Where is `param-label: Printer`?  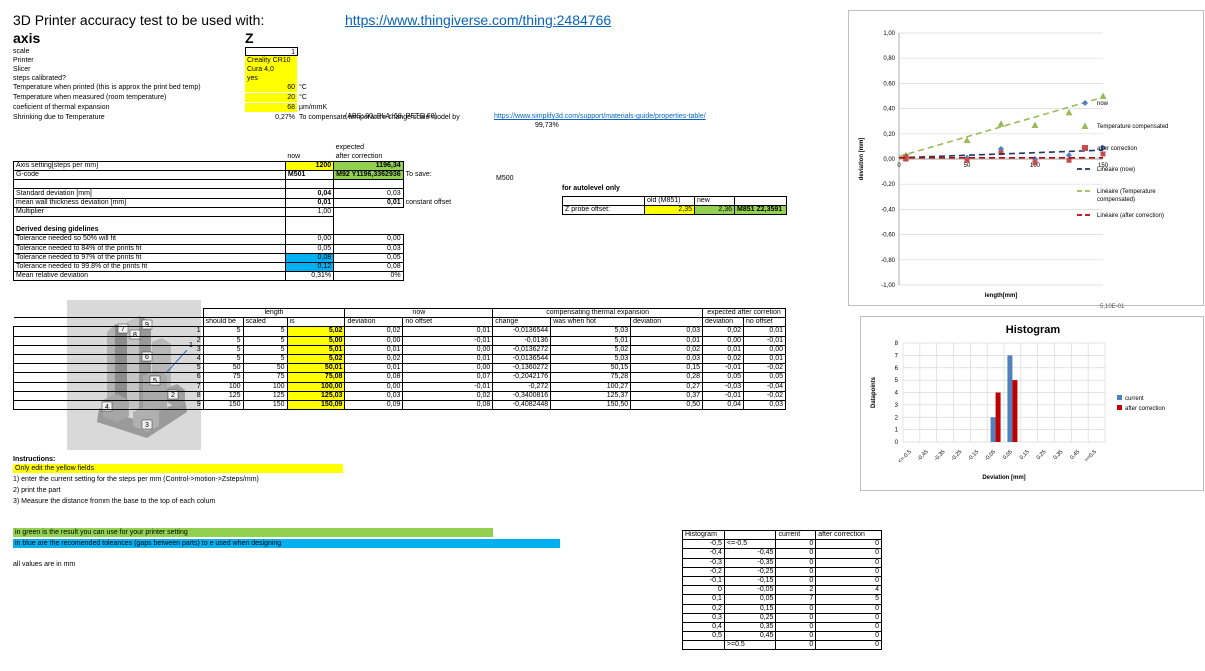
param-label: Printer is located at coordinates (23, 60).